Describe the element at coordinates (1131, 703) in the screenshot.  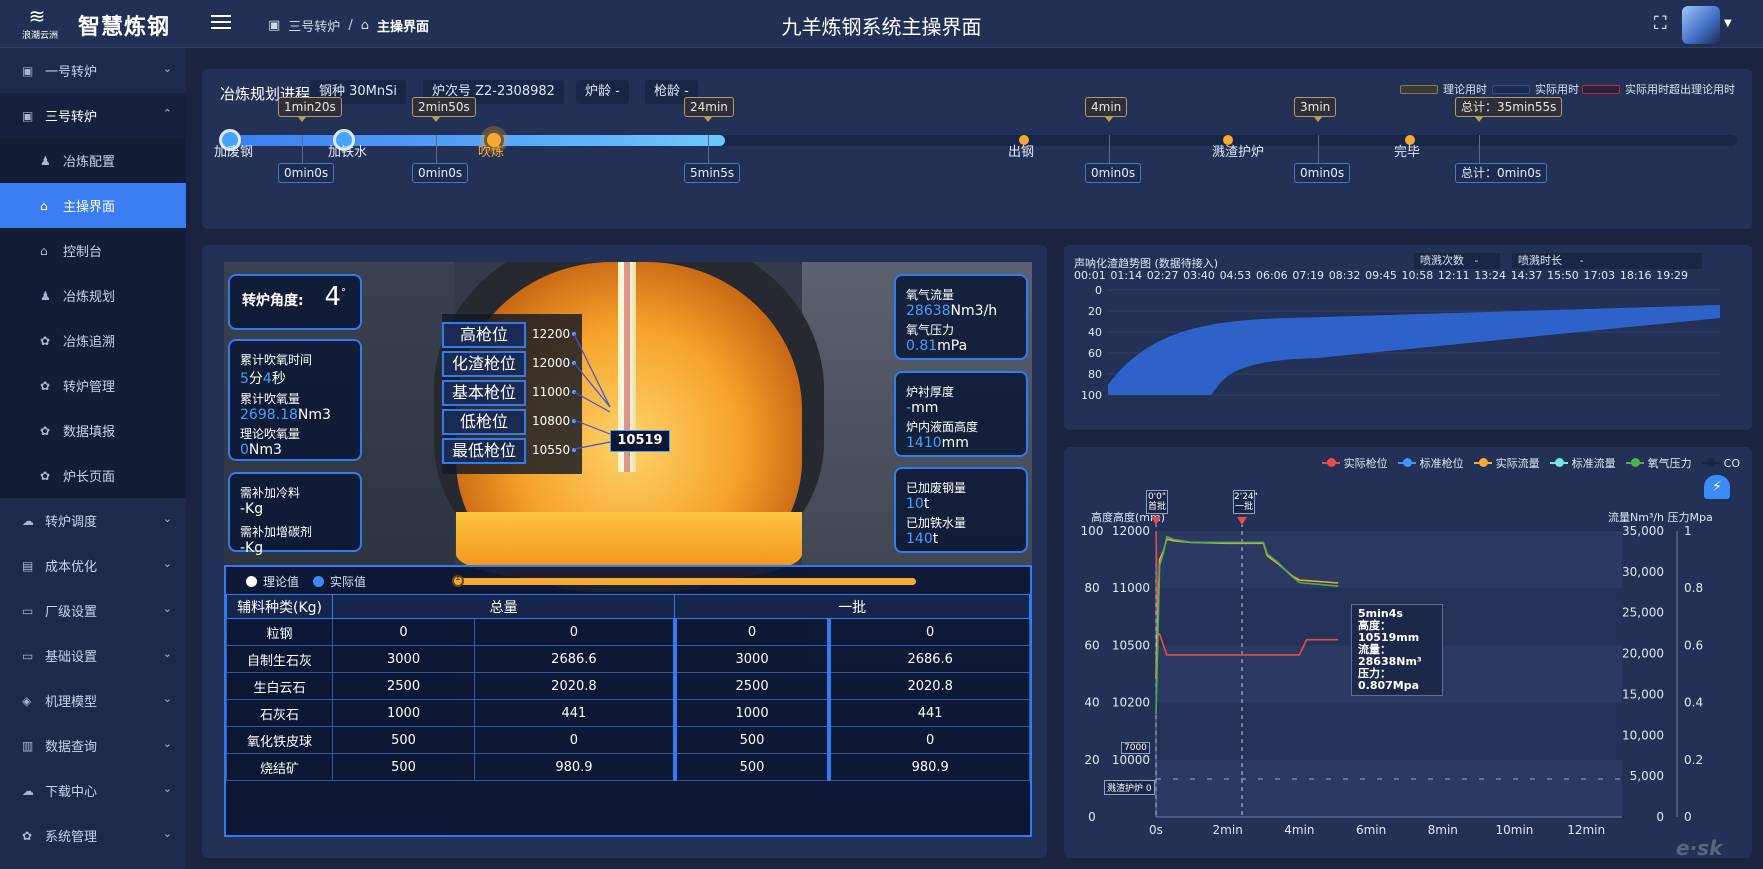
I see `y-left-mm-tick: 10200` at that location.